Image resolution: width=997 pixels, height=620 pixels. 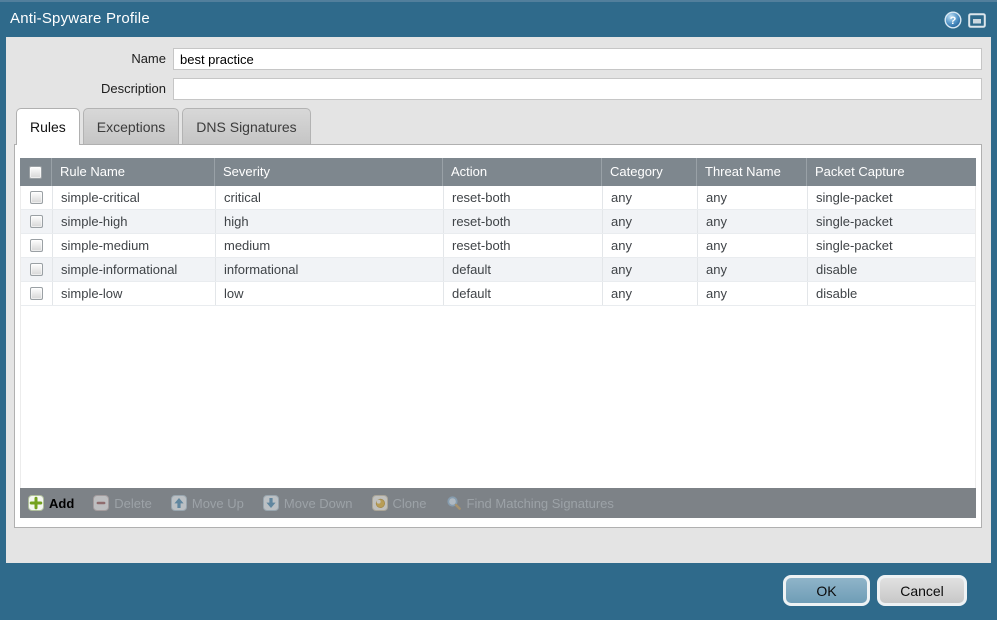 I want to click on title-bar-icons: ?, so click(x=965, y=20).